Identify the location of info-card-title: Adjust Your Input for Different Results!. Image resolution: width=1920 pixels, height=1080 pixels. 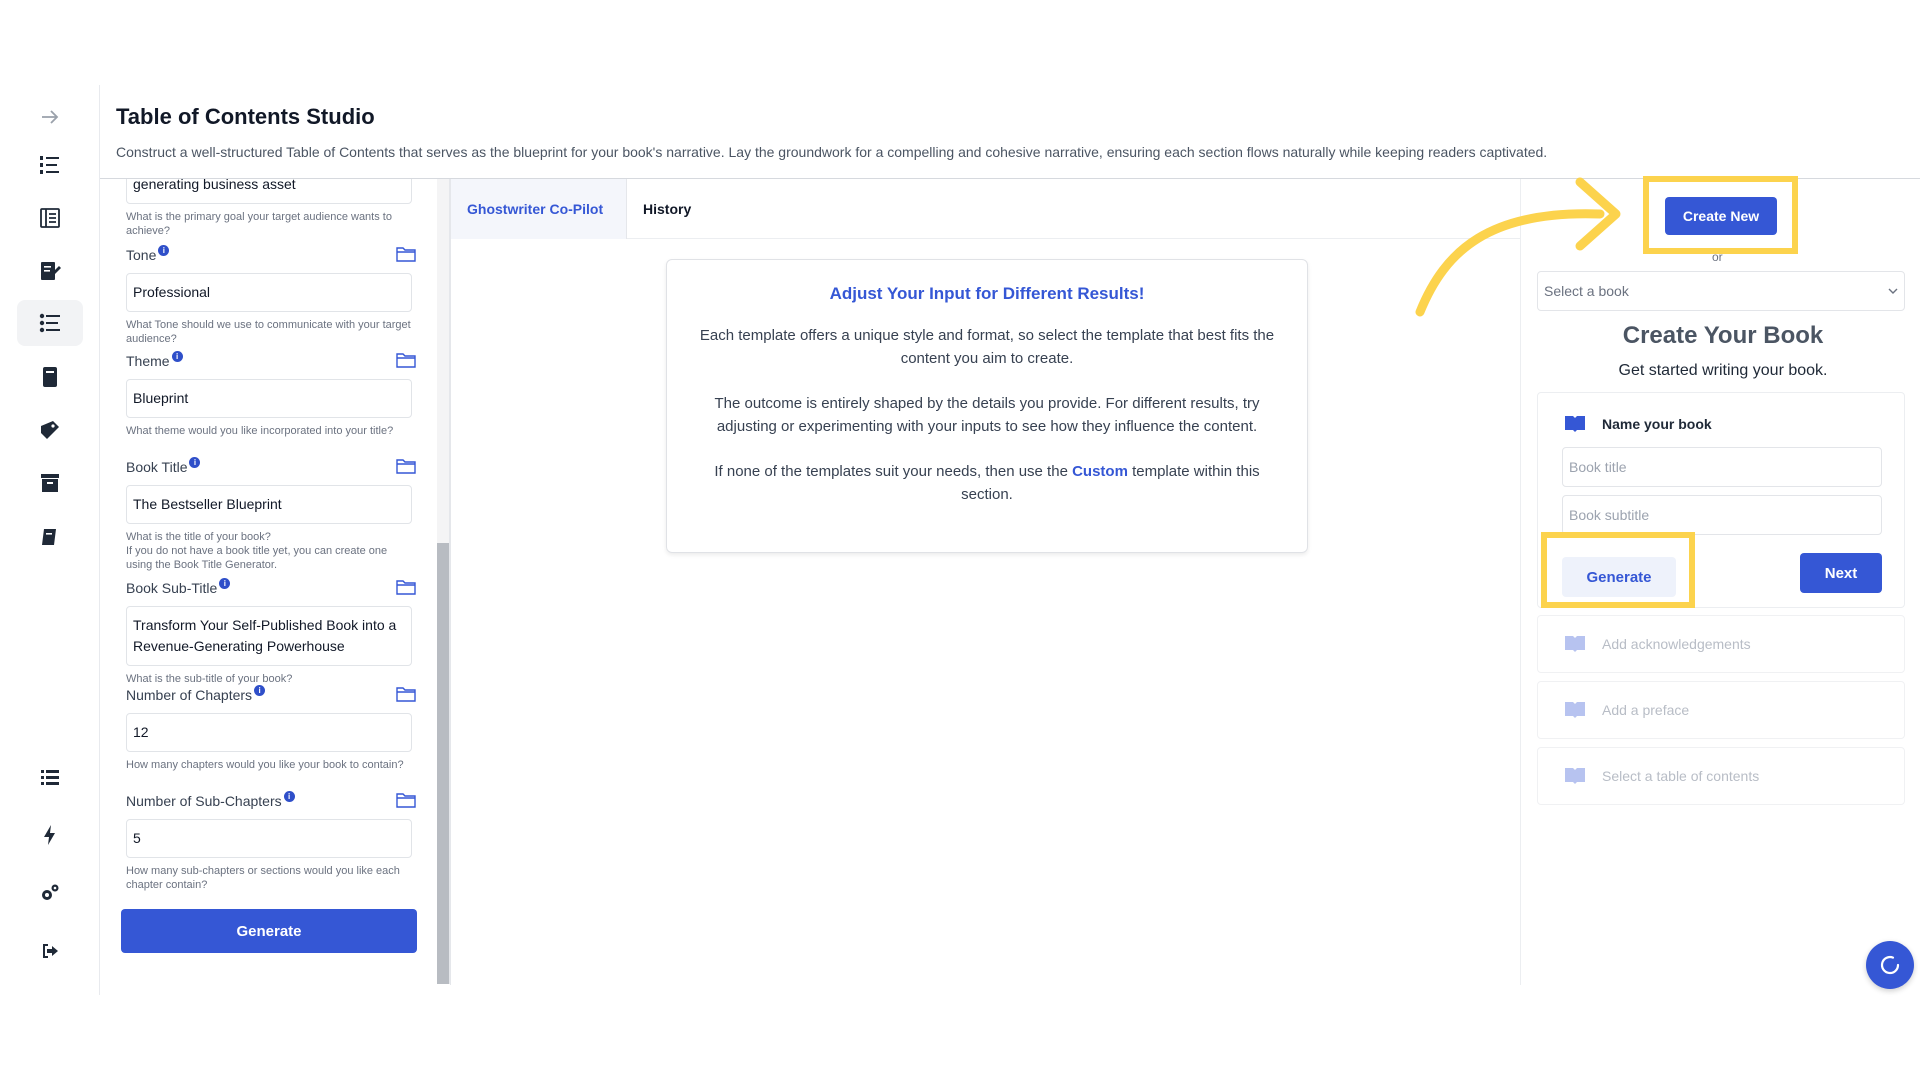
(987, 293).